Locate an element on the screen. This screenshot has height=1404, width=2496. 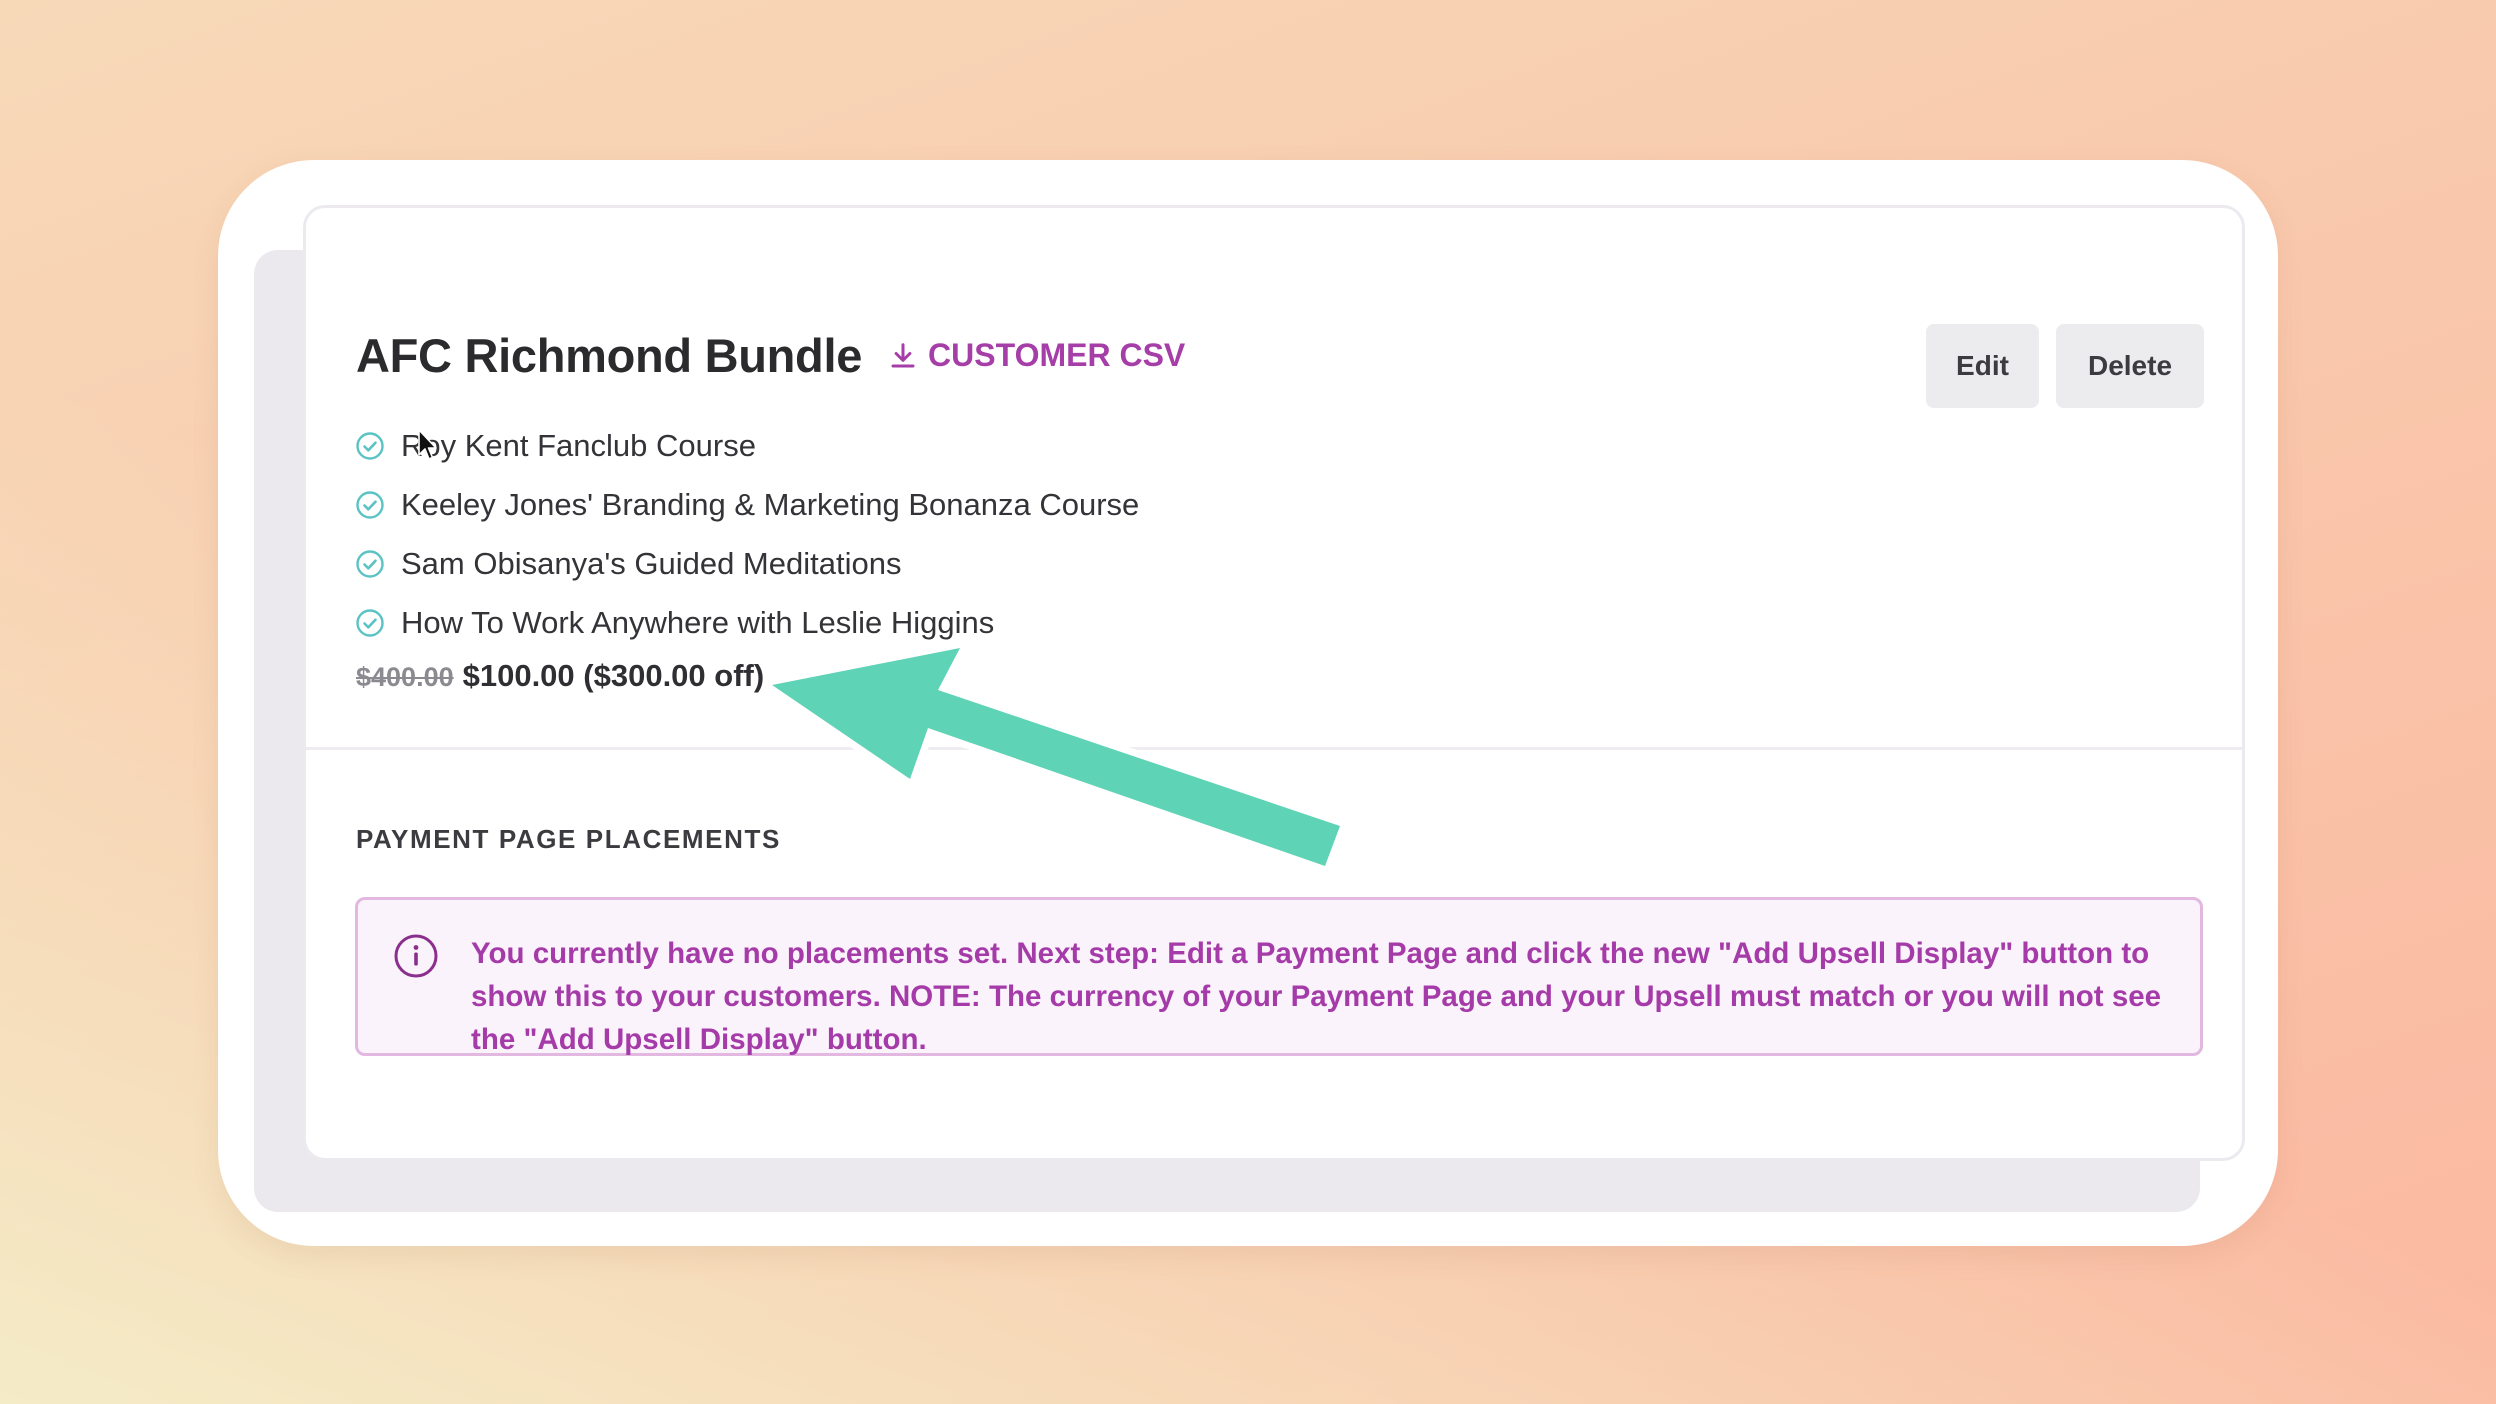
page-title: AFC Richmond Bundle is located at coordinates (609, 355).